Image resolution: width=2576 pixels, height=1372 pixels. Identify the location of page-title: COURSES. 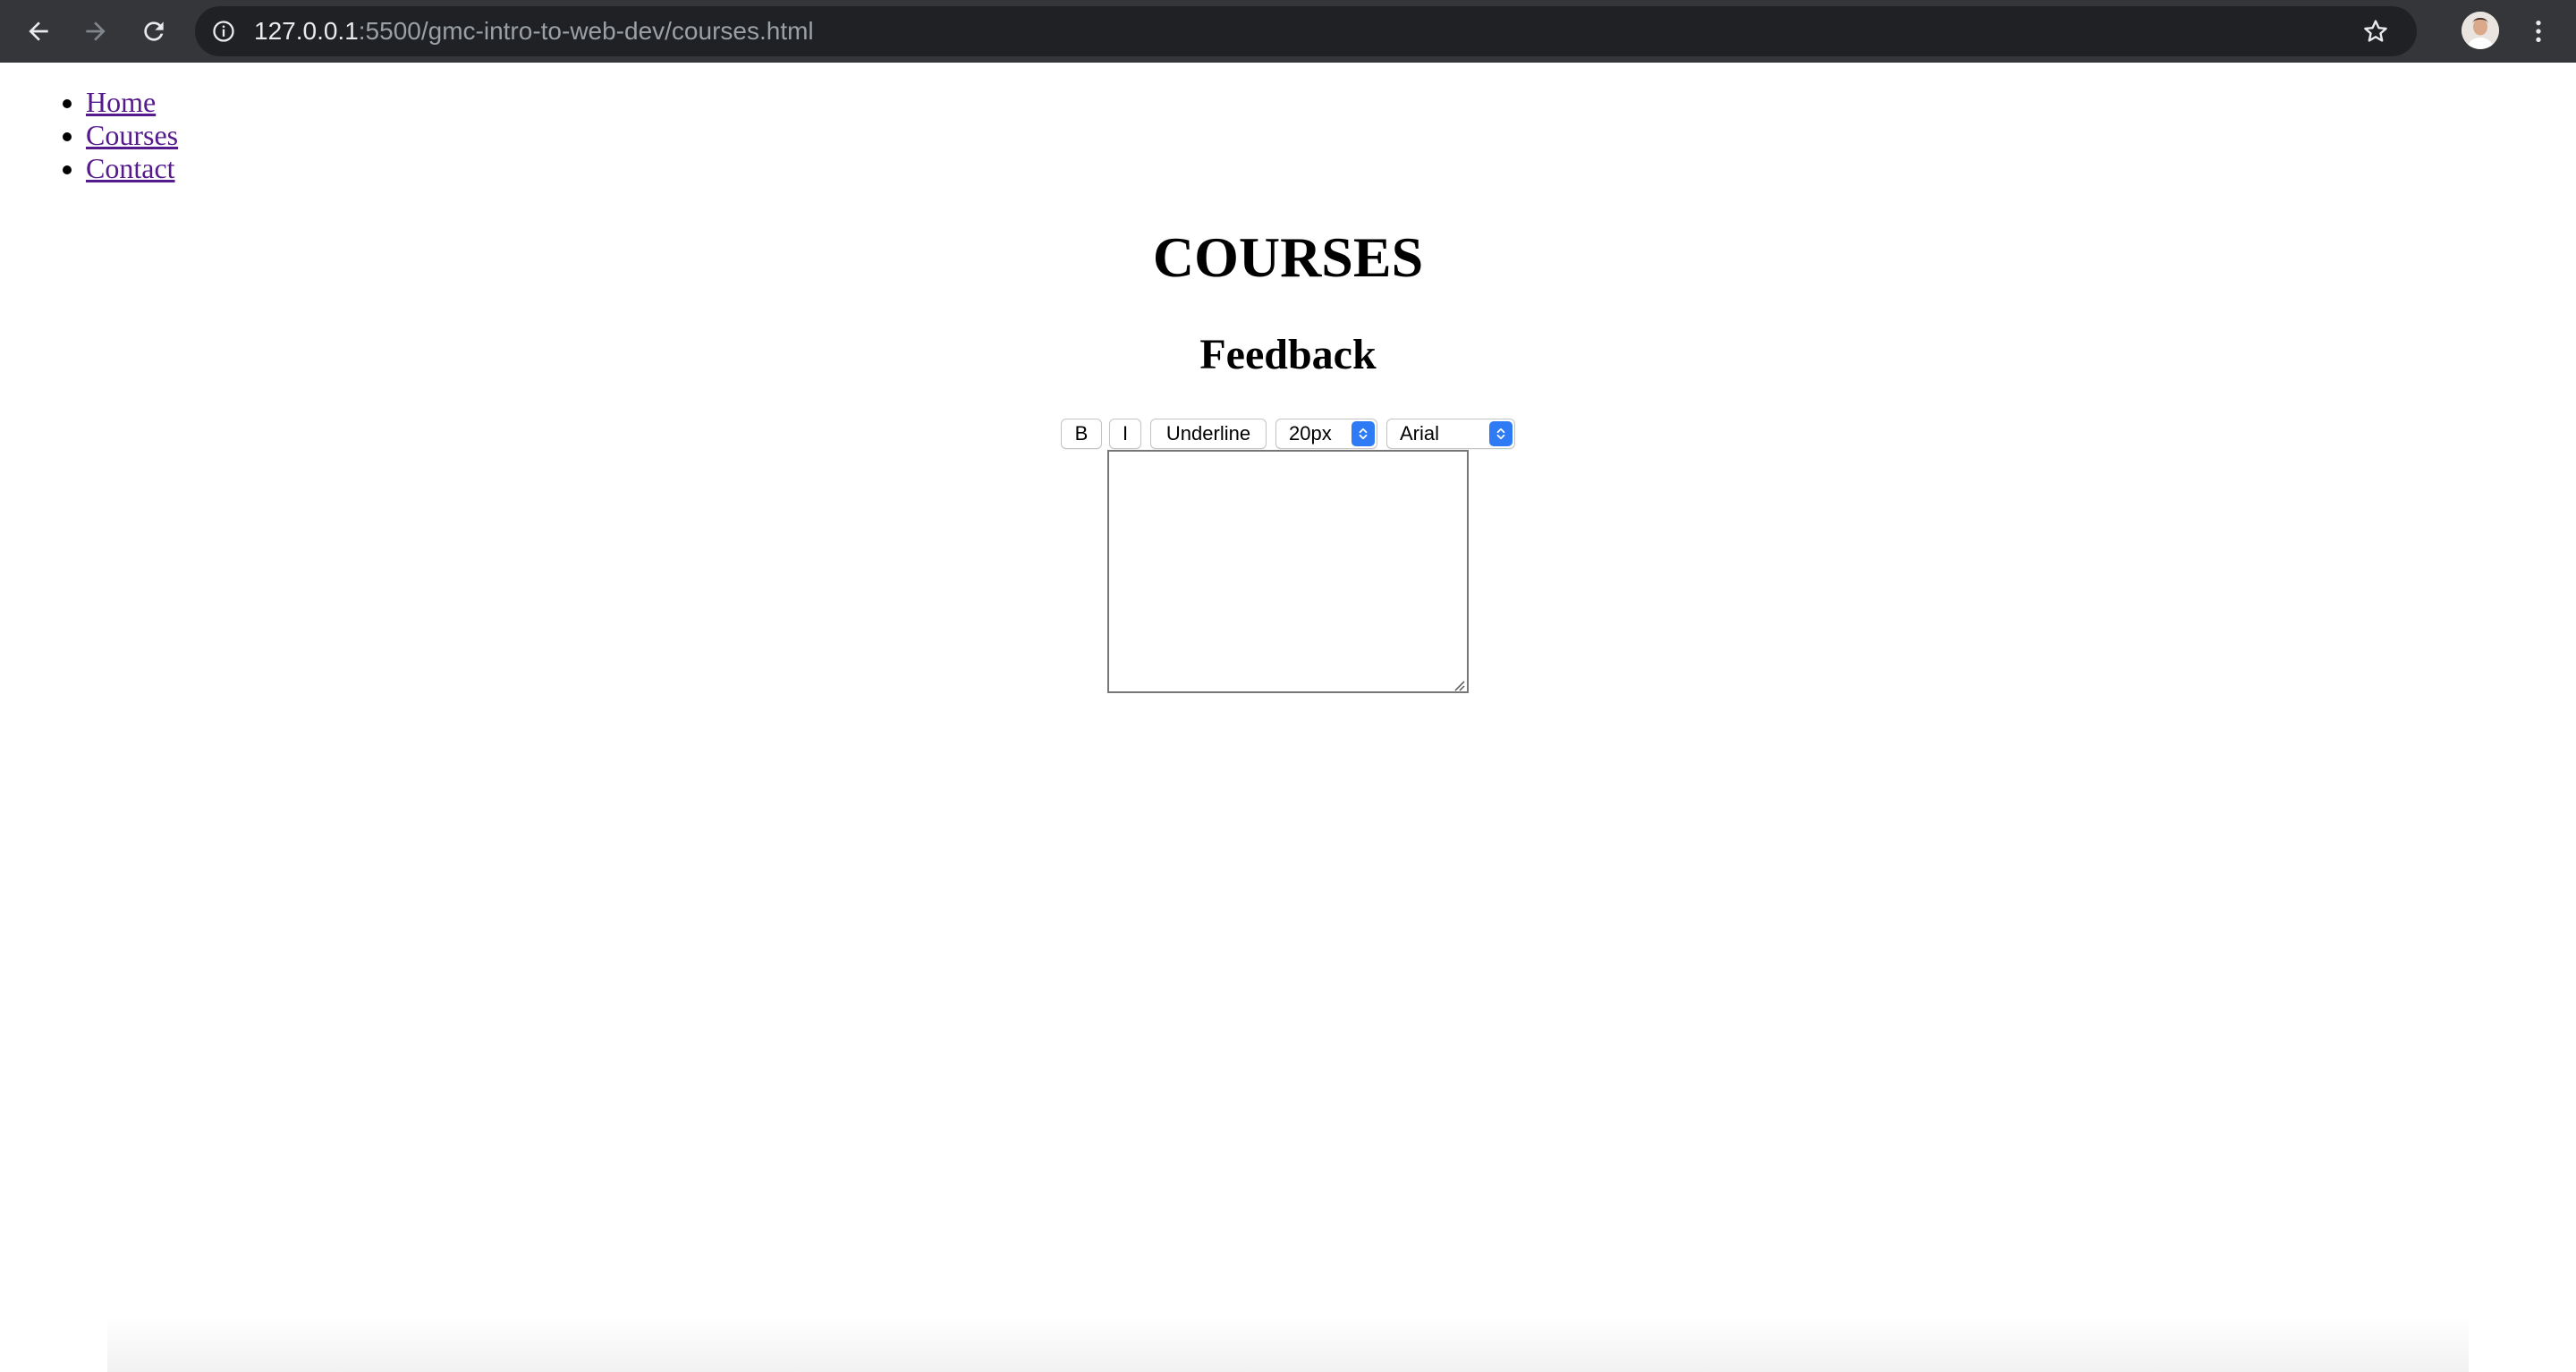
(1288, 257).